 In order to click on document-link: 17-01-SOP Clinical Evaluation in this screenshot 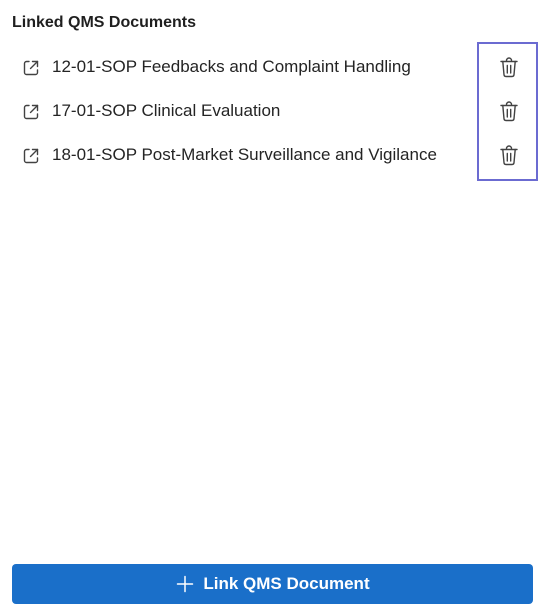, I will do `click(166, 111)`.